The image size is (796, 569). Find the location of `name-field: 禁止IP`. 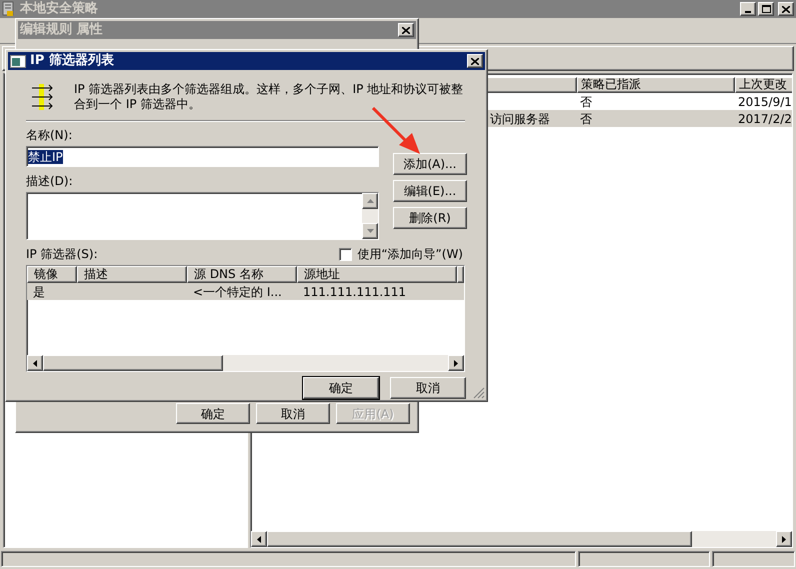

name-field: 禁止IP is located at coordinates (202, 156).